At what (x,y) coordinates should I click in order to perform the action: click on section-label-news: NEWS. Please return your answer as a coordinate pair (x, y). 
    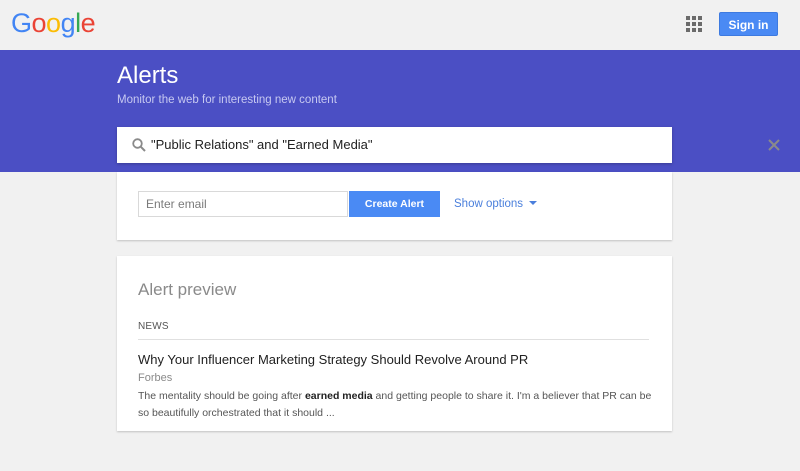
    Looking at the image, I should click on (153, 326).